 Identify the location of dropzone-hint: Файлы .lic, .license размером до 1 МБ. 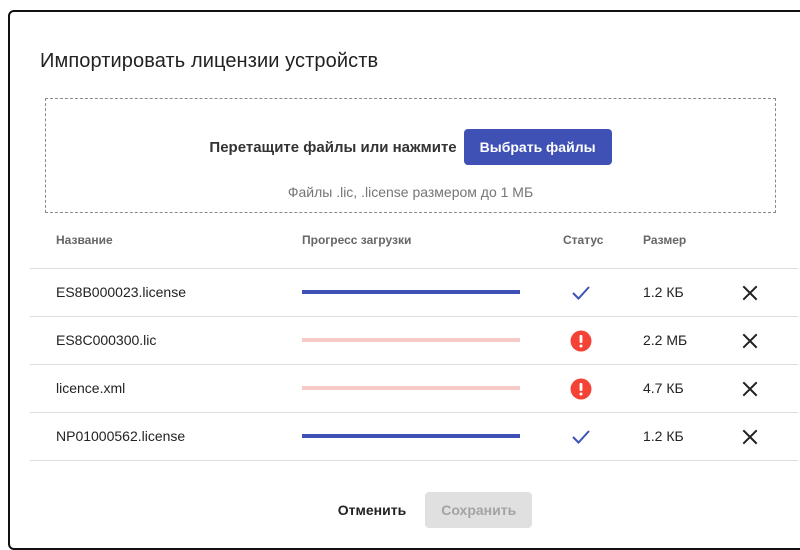
(410, 192).